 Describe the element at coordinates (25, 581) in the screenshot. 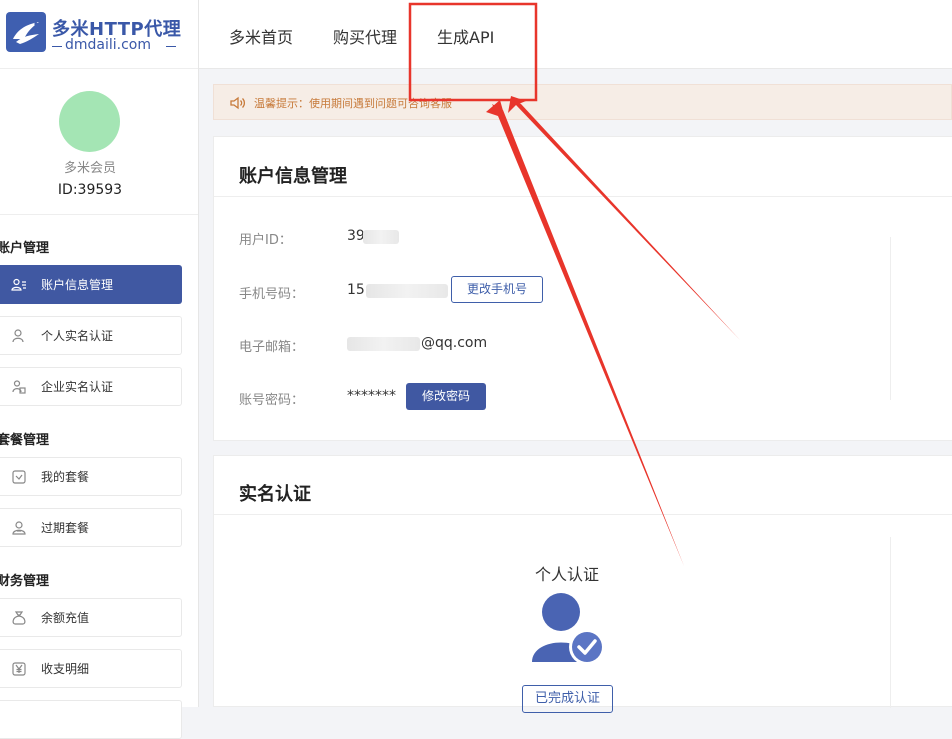

I see `group-title-finance: 财务管理` at that location.